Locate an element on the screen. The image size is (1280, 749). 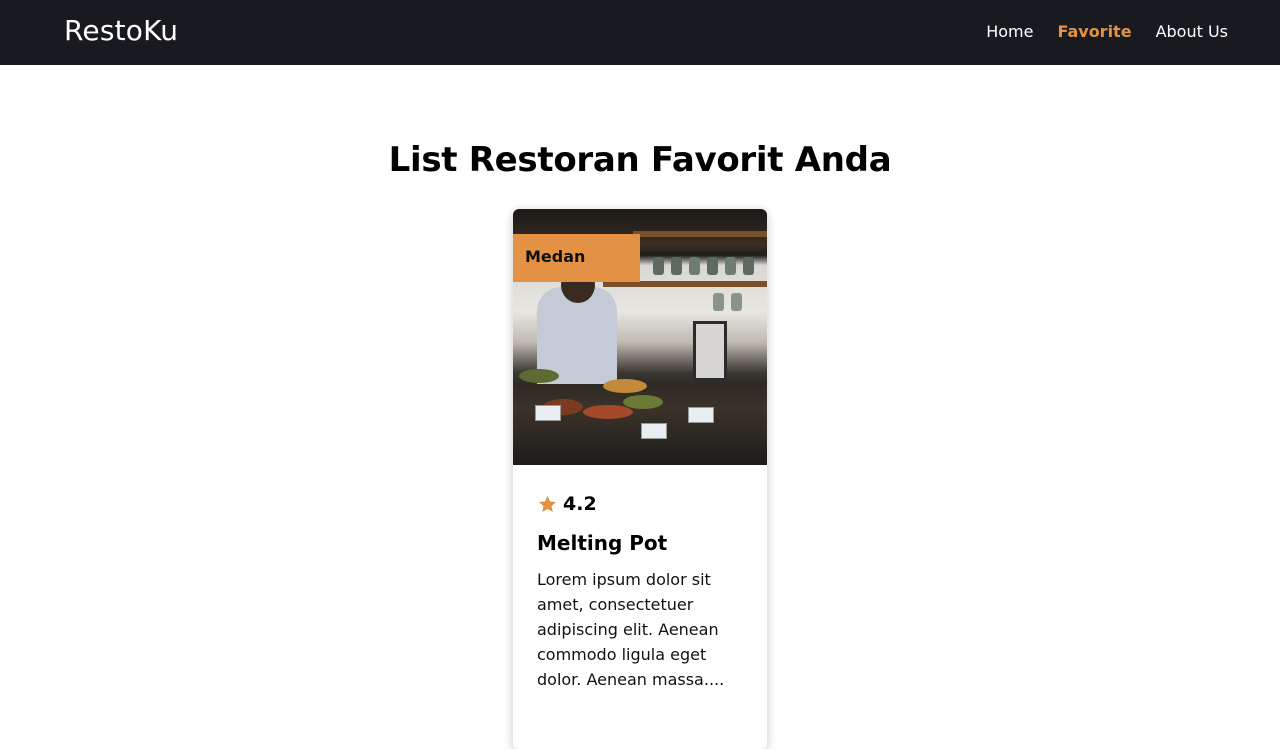
navbar: RestoKu Home Favorite About Us is located at coordinates (640, 32).